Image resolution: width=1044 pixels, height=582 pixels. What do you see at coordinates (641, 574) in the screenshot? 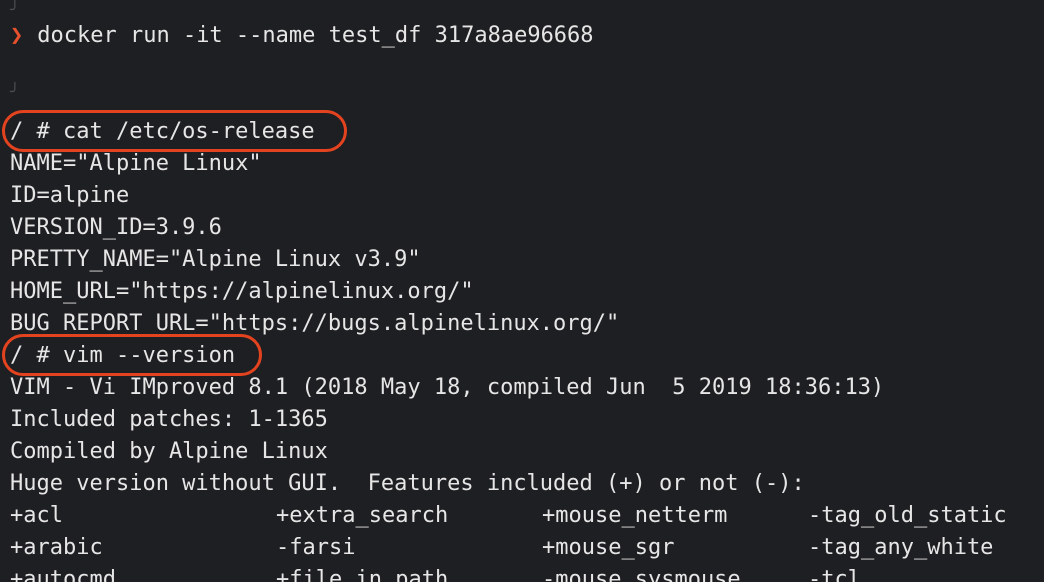
I see `feature-item: -mouse_sysmouse` at bounding box center [641, 574].